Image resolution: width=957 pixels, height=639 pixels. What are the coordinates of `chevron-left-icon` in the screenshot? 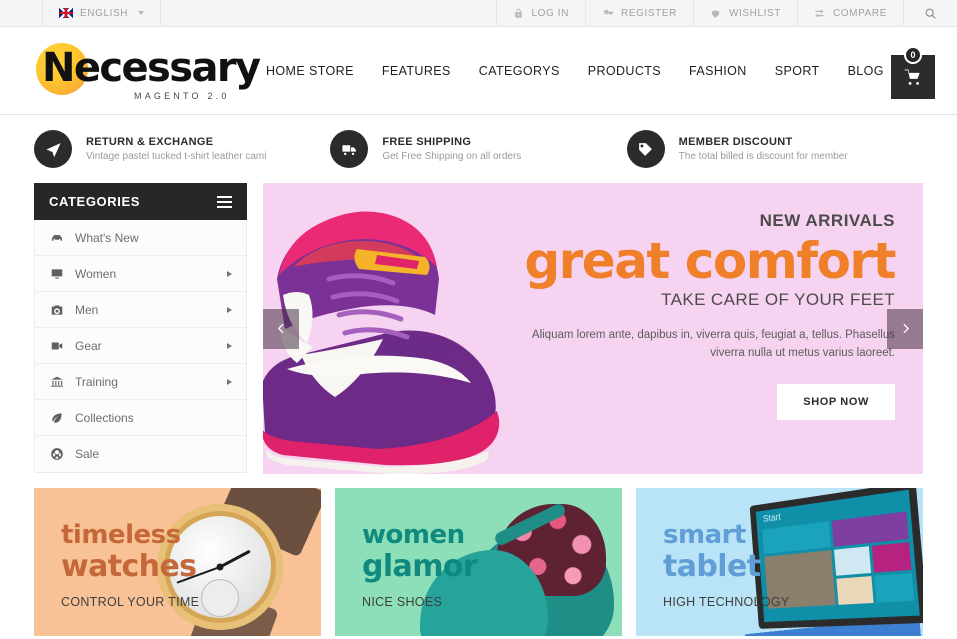 It's located at (280, 328).